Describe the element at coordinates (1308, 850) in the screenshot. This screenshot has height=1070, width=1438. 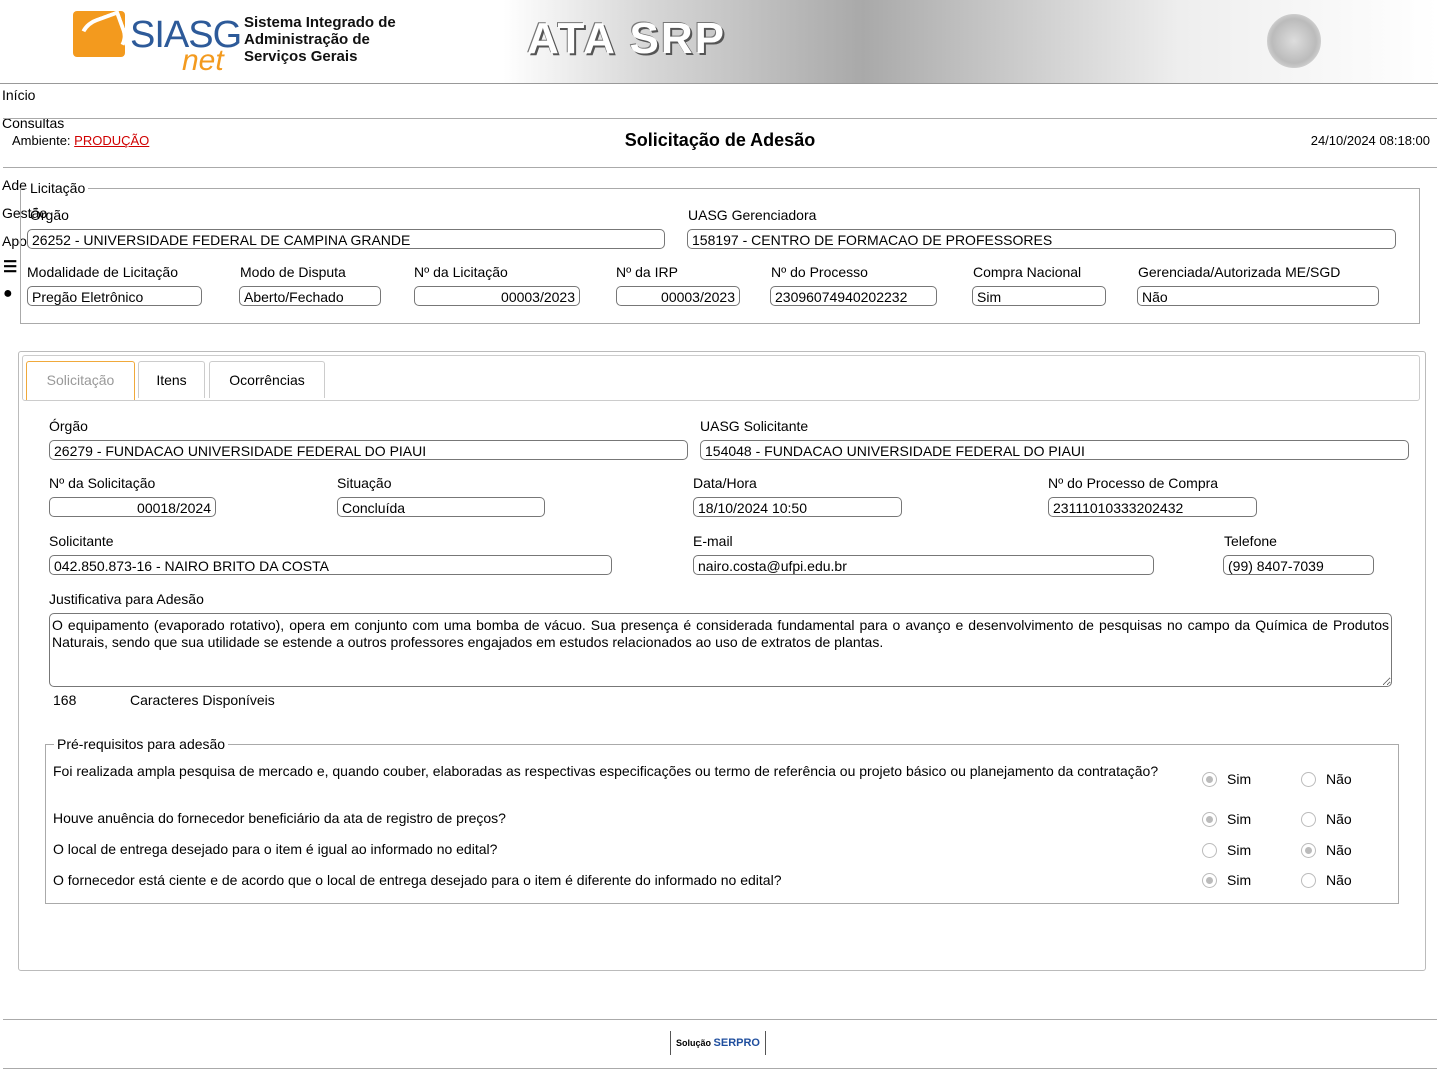
I see `prereq-3-no-radio` at that location.